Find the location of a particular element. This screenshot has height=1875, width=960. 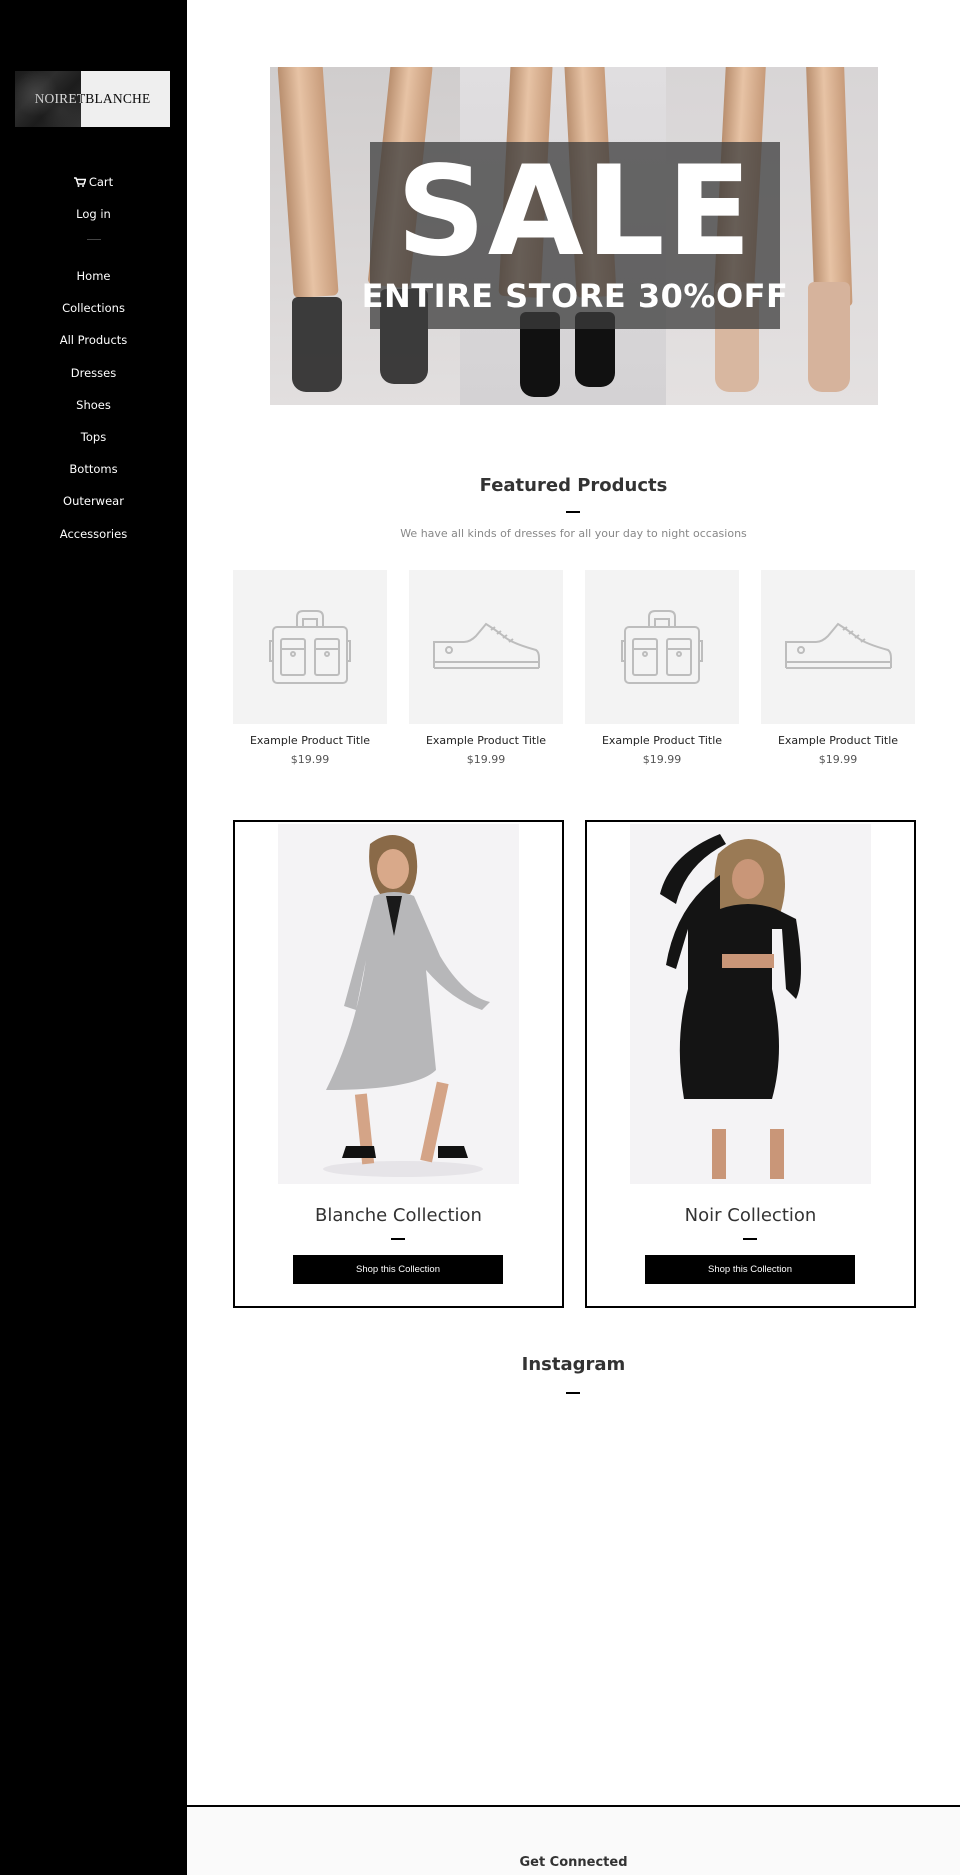

nav-tops: Tops is located at coordinates (93, 444).